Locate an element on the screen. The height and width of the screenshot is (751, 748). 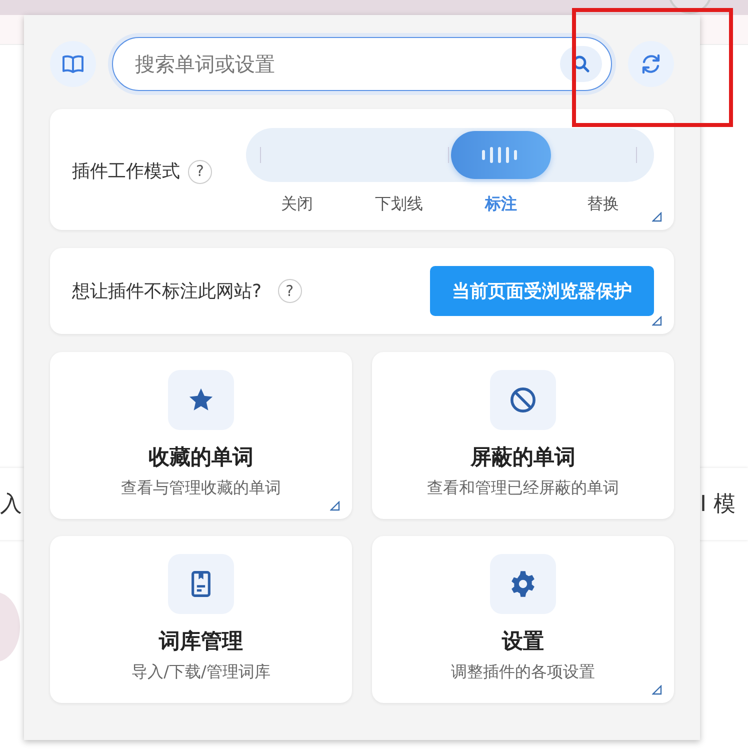
page-text: 入 is located at coordinates (11, 504).